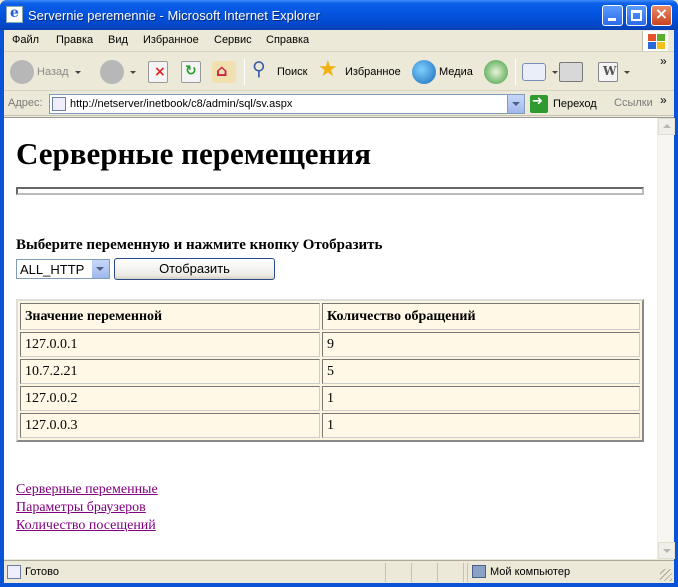 The image size is (678, 587). Describe the element at coordinates (666, 550) in the screenshot. I see `scroll-down-button` at that location.